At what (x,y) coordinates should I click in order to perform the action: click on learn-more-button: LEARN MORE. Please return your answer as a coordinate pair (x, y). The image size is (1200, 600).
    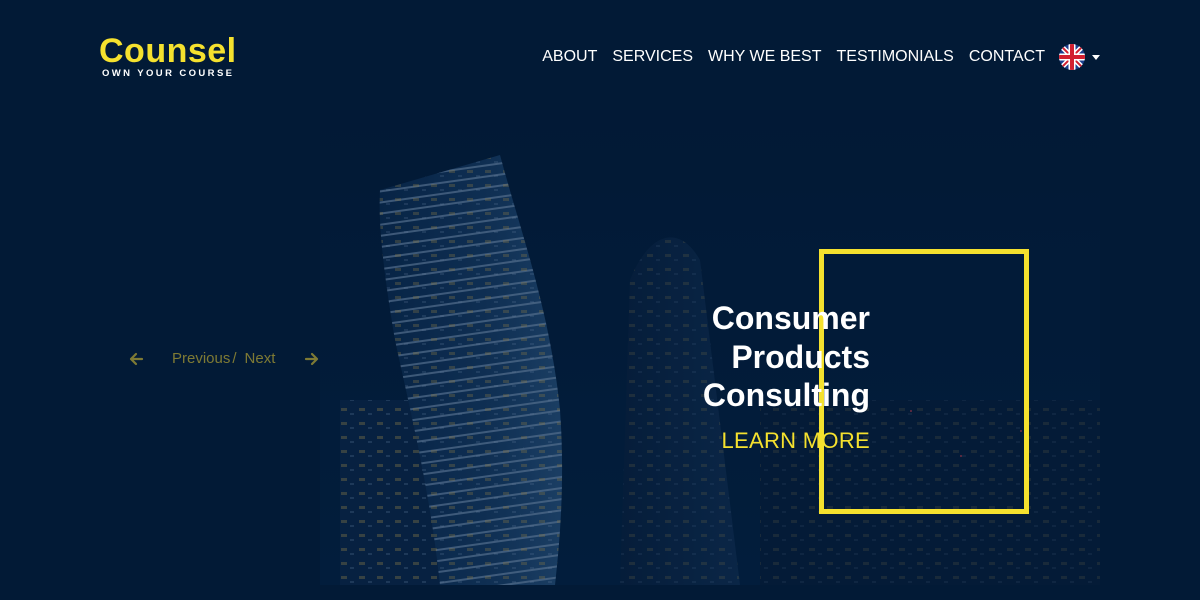
    Looking at the image, I should click on (796, 441).